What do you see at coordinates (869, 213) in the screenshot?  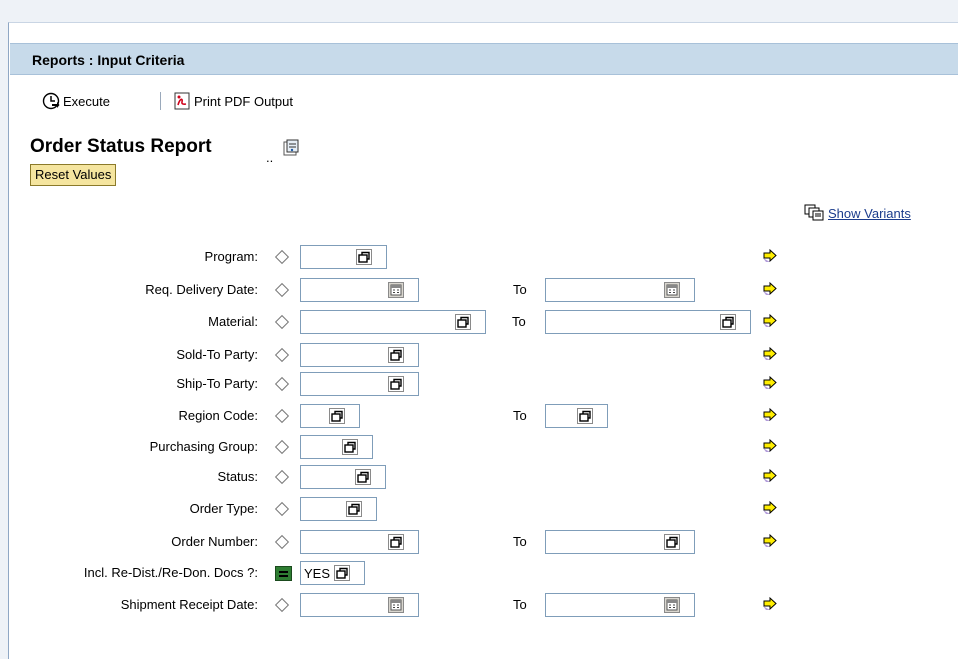 I see `show-variants-label: Show Variants` at bounding box center [869, 213].